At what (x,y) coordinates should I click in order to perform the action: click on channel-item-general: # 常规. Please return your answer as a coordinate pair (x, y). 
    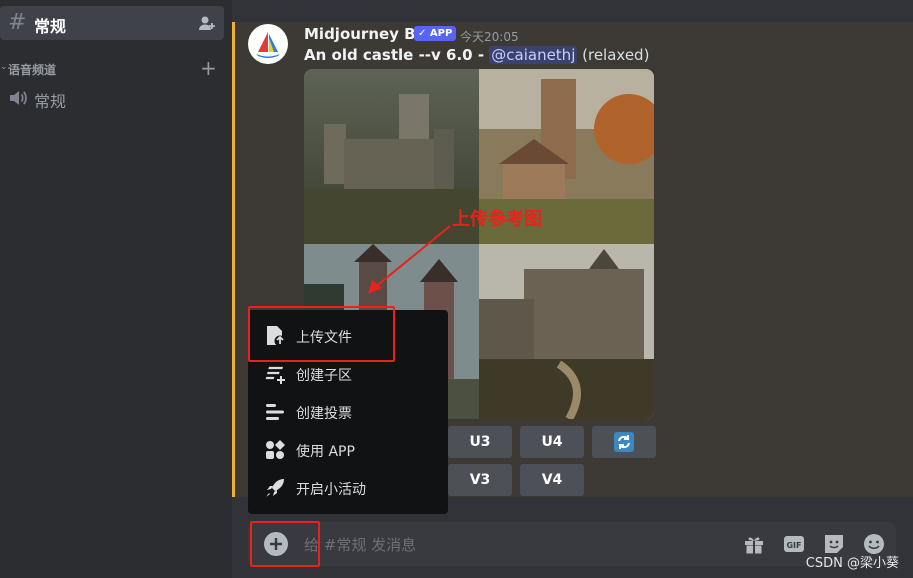
    Looking at the image, I should click on (112, 23).